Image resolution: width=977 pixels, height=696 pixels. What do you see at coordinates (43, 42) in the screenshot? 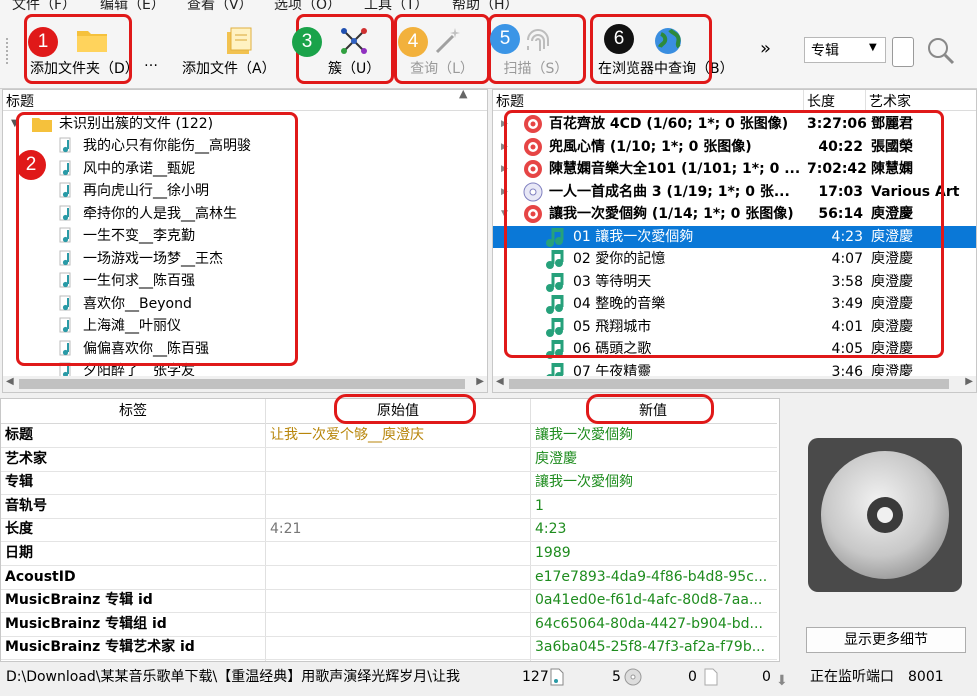
I see `annotation-badge-1: 1` at bounding box center [43, 42].